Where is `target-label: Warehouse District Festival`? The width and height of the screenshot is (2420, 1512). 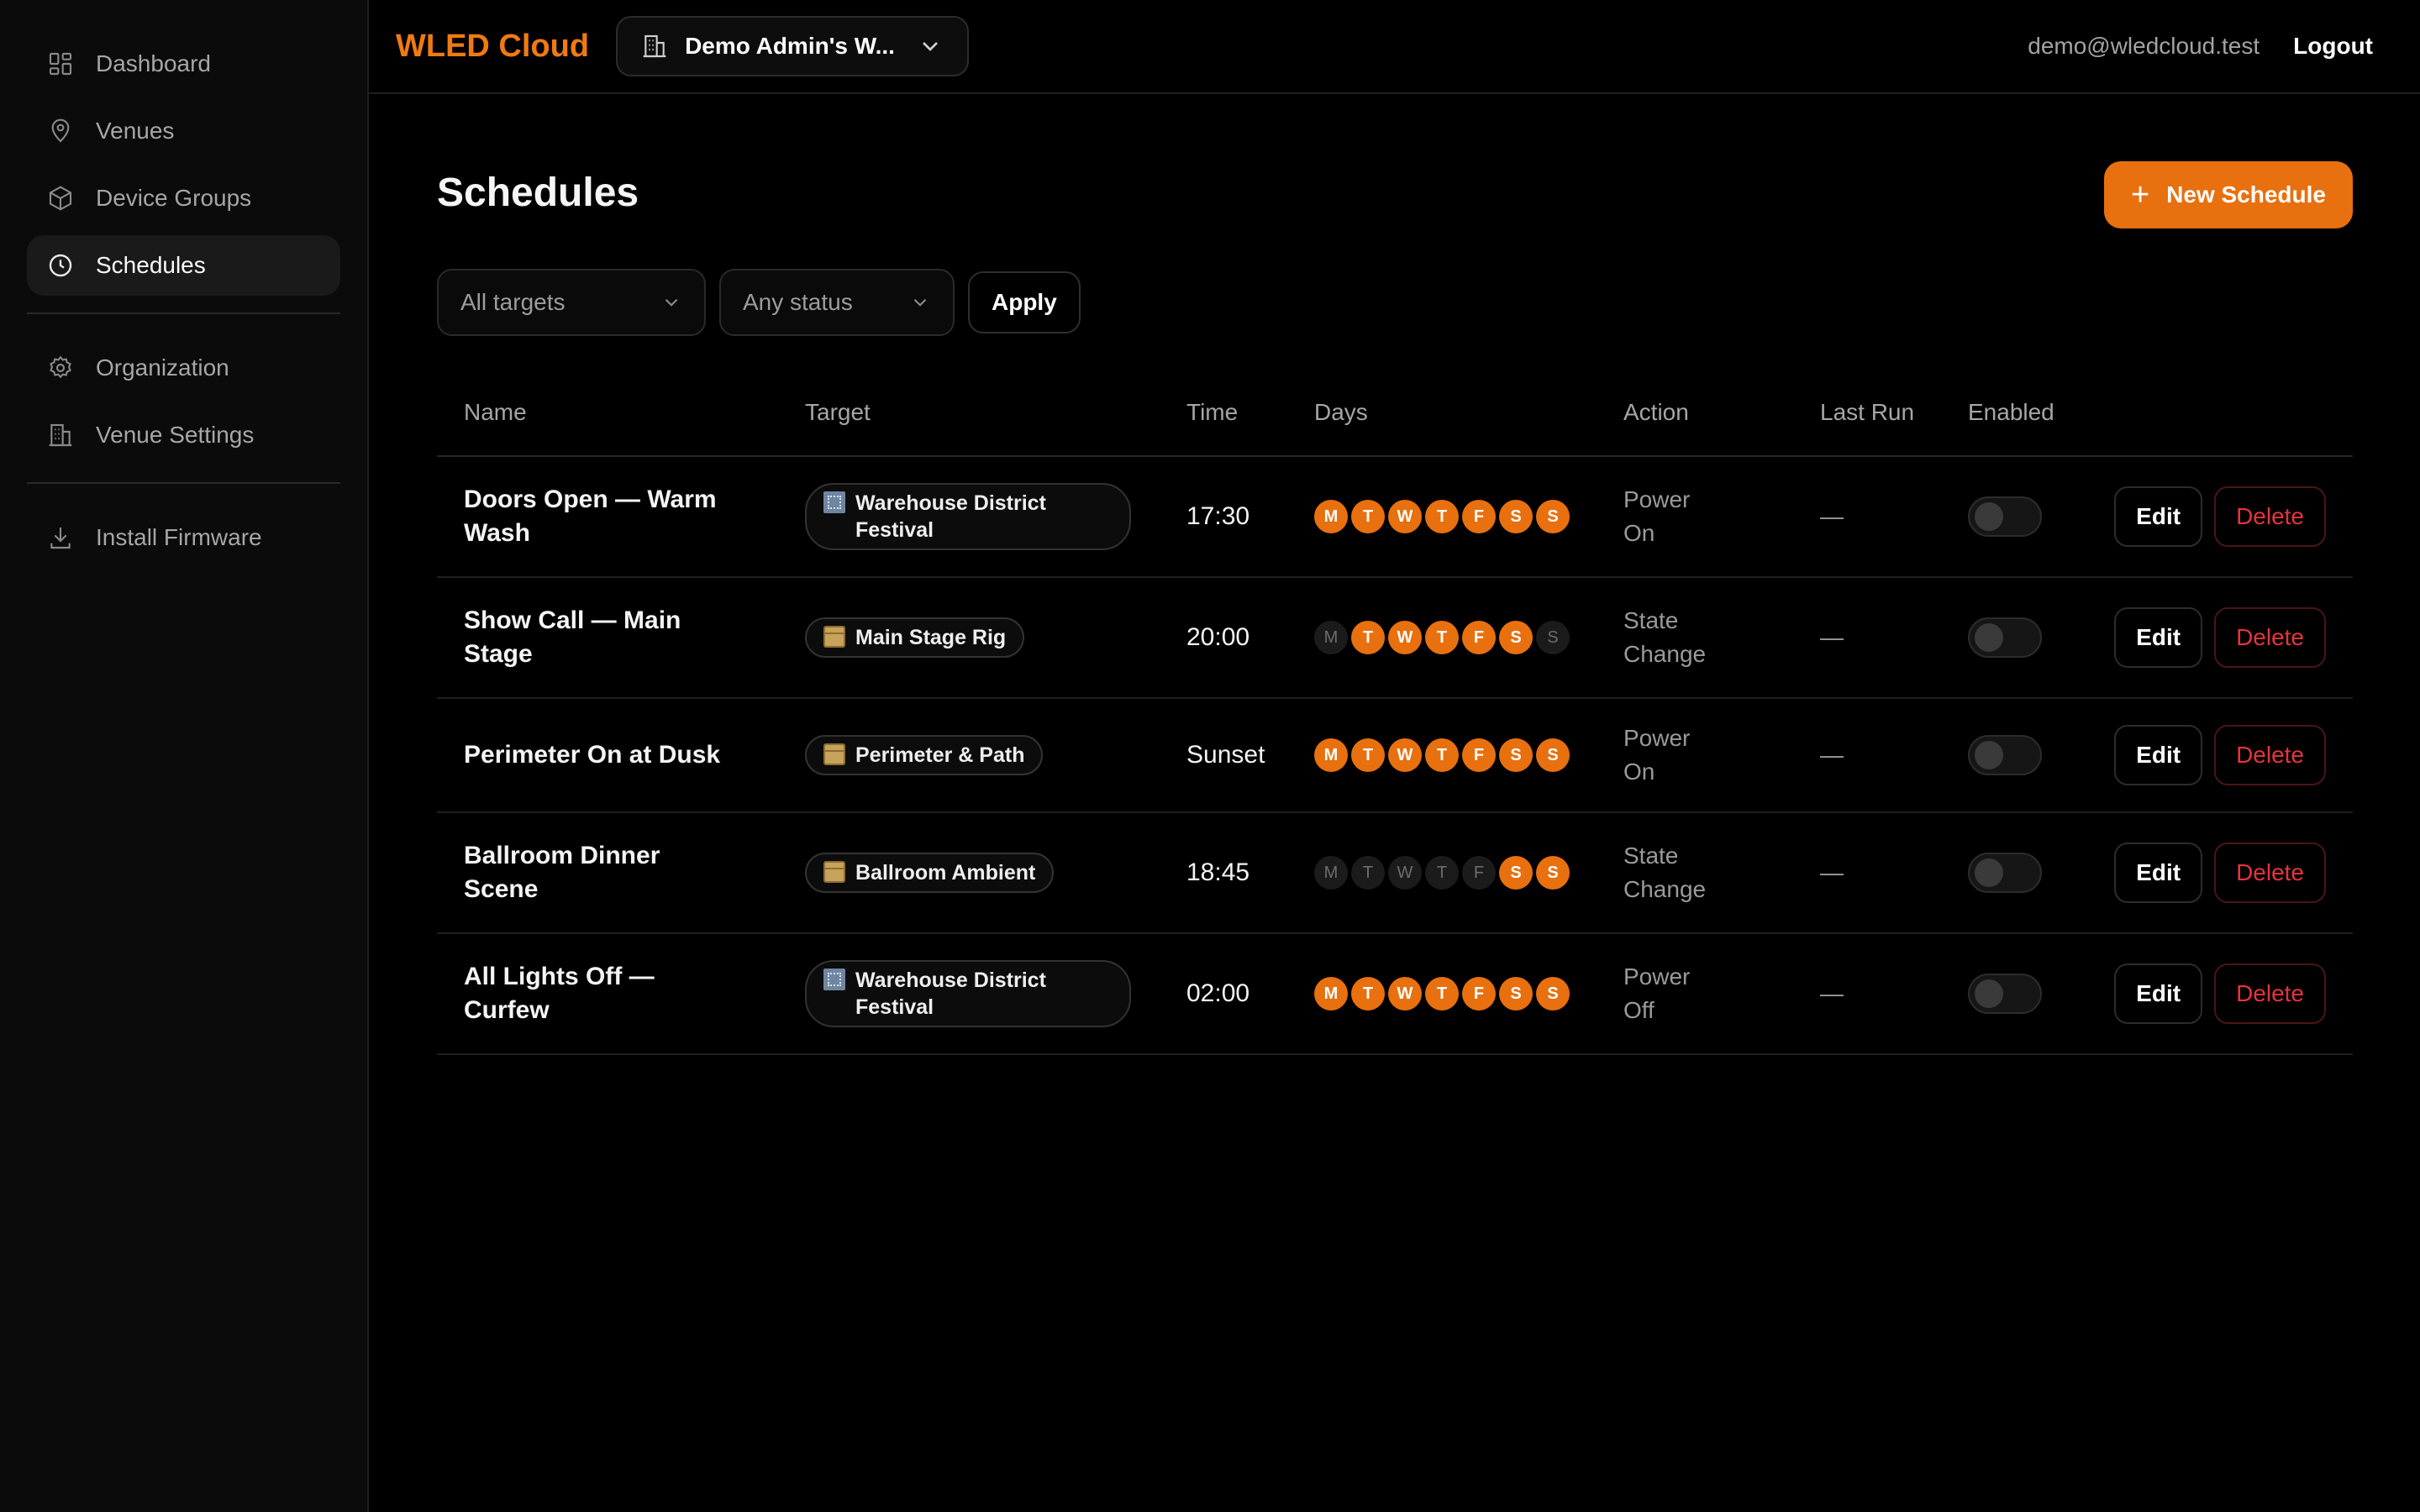 target-label: Warehouse District Festival is located at coordinates (951, 516).